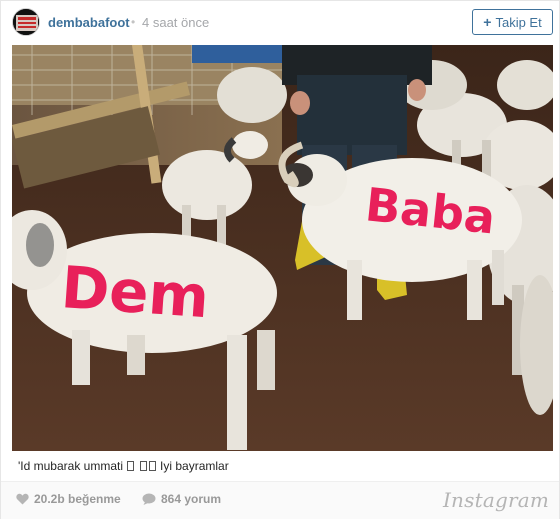 The width and height of the screenshot is (560, 519). Describe the element at coordinates (89, 22) in the screenshot. I see `username-link: dembabafoot` at that location.